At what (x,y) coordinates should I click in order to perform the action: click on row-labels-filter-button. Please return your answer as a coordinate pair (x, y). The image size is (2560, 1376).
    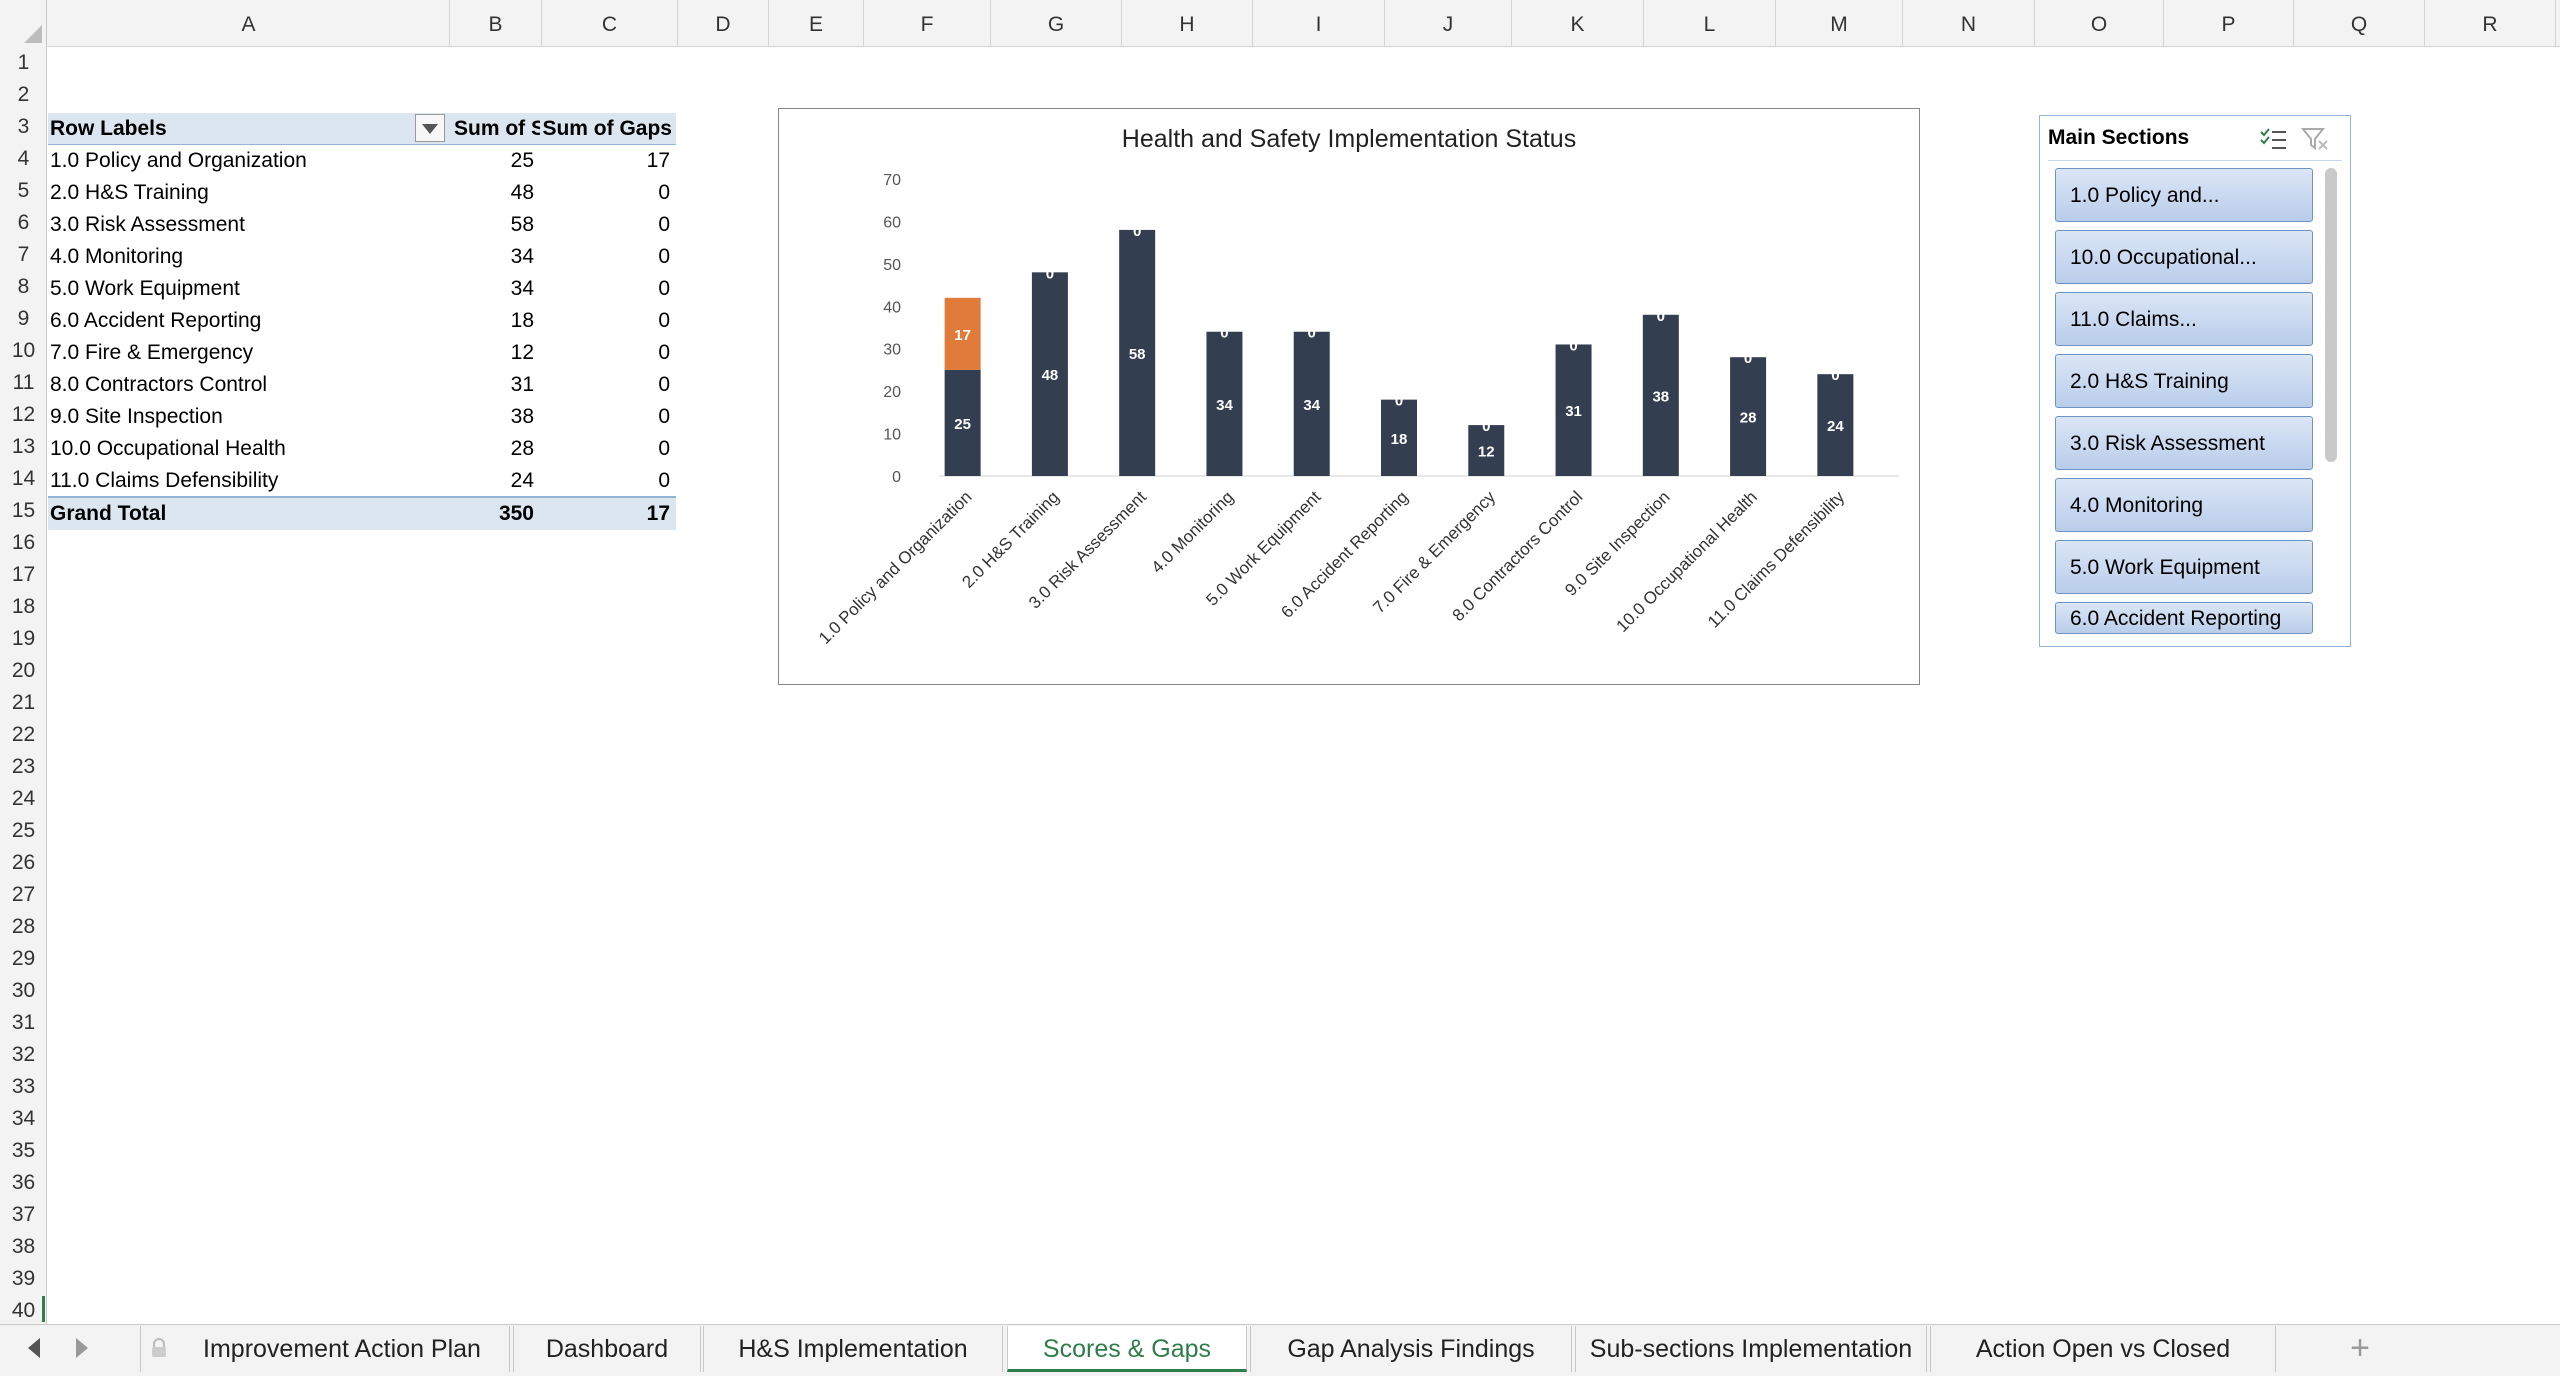
    Looking at the image, I should click on (430, 128).